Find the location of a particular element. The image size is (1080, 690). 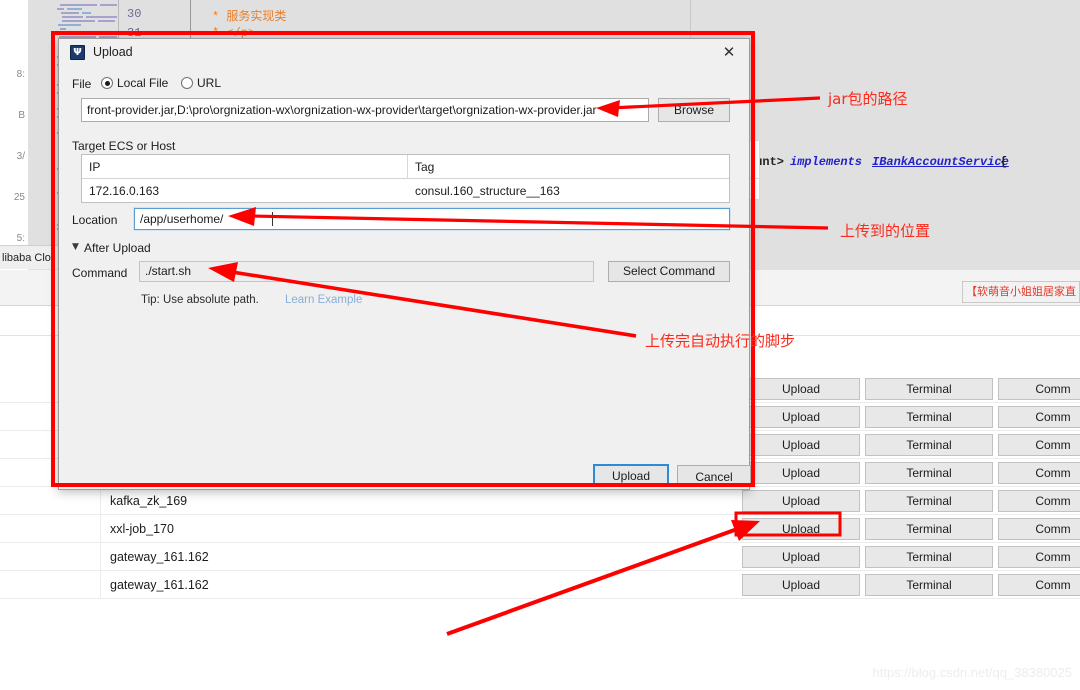

radio-local-file-indicator is located at coordinates (107, 83).